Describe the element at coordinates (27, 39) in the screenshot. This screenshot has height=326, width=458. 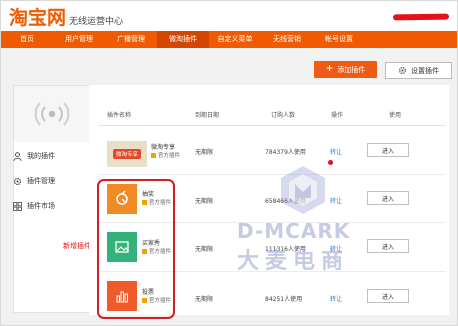
I see `nav-home: 首页` at that location.